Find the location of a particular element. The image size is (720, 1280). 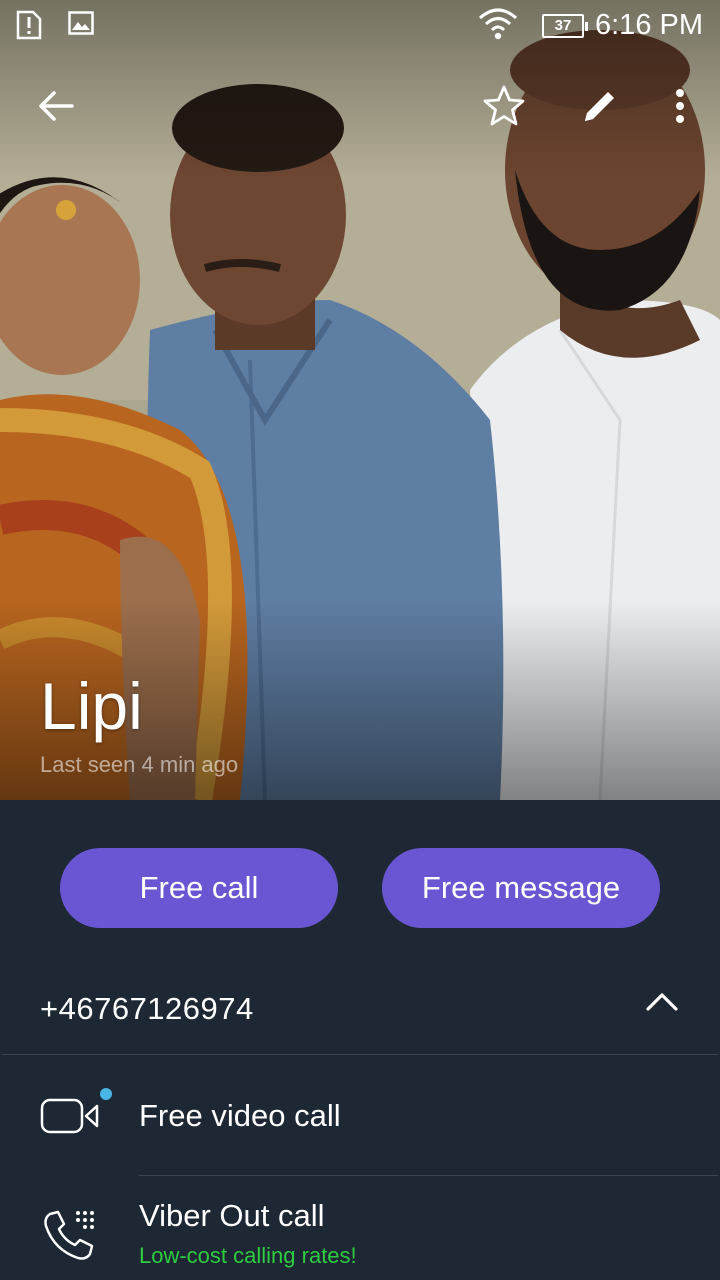

last-seen-status: Last seen 4 min ago is located at coordinates (139, 764).